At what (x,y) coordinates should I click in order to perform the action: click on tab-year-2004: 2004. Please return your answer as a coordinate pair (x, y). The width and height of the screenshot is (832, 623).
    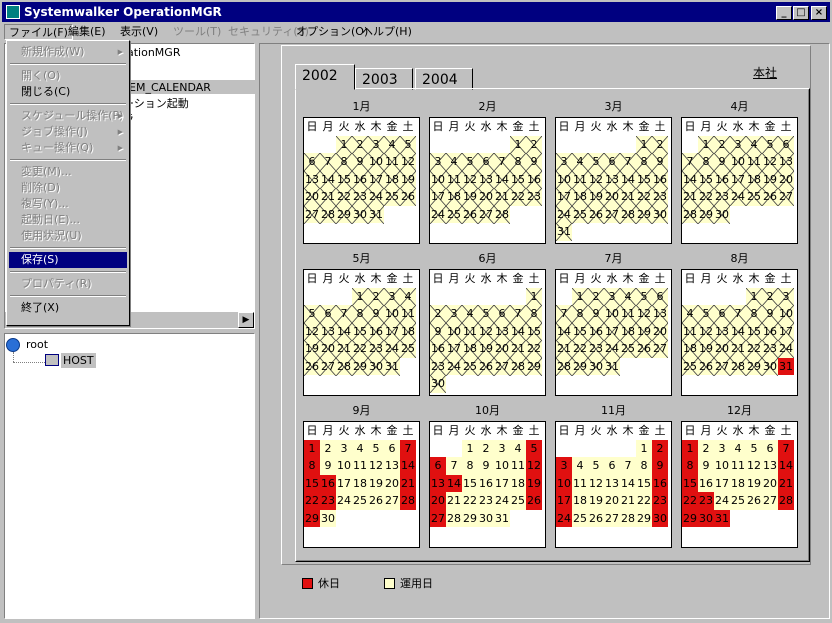
    Looking at the image, I should click on (444, 79).